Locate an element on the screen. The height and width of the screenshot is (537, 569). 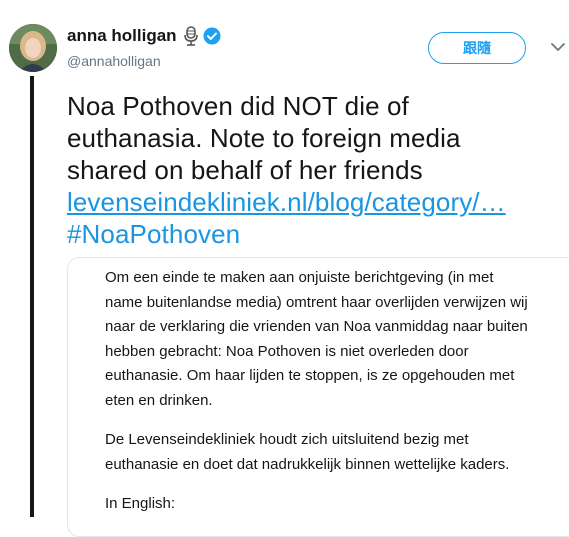
quote-line: eten en drinken. is located at coordinates (159, 400).